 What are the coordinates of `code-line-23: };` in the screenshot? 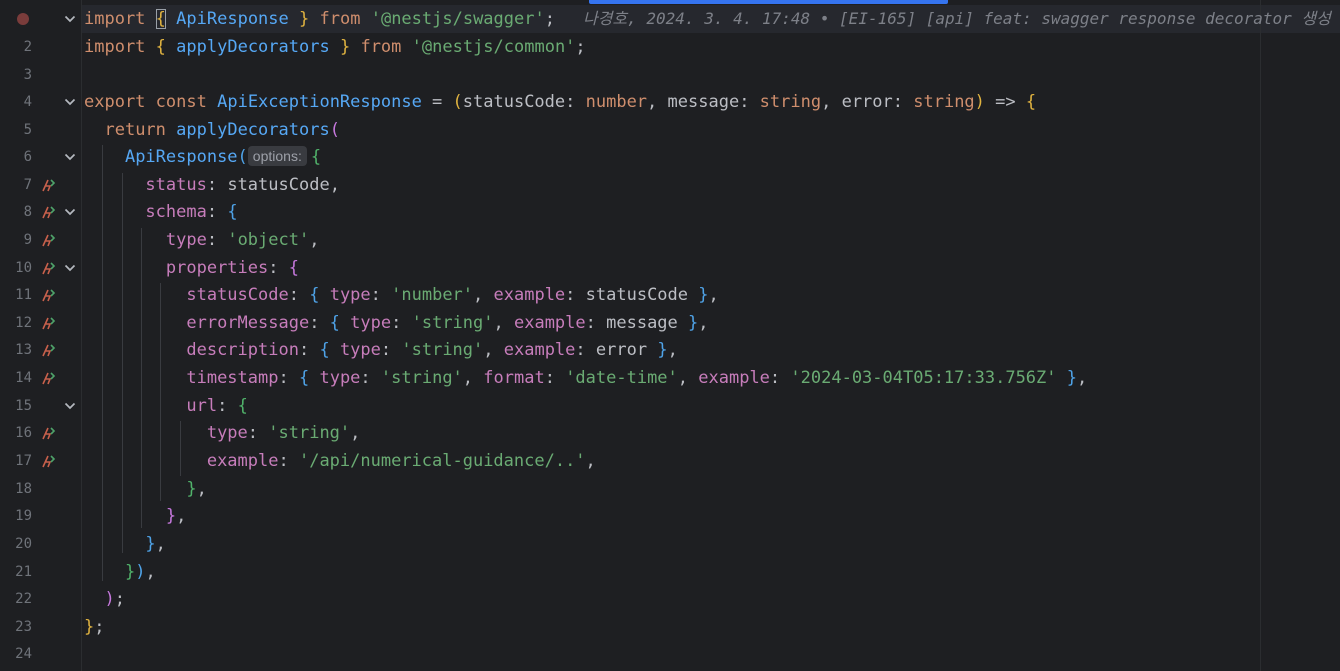 It's located at (94, 627).